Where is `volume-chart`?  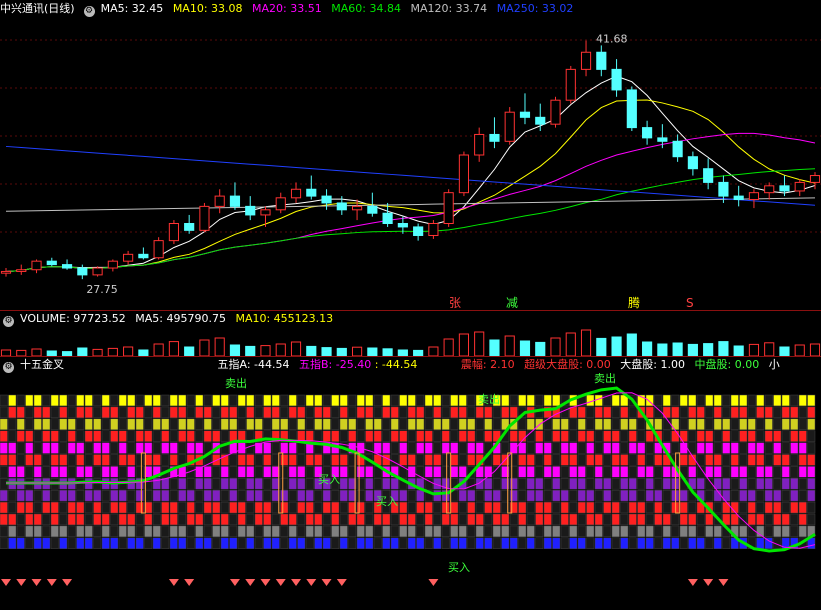 volume-chart is located at coordinates (410, 342).